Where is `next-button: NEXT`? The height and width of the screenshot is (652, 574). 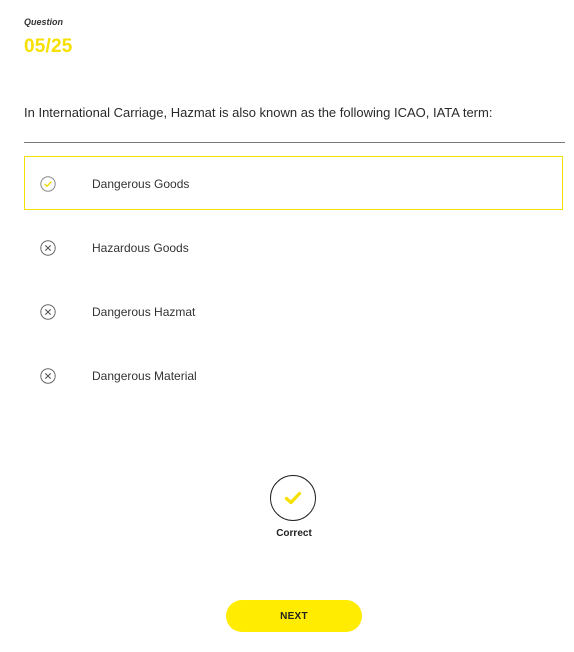 next-button: NEXT is located at coordinates (294, 616).